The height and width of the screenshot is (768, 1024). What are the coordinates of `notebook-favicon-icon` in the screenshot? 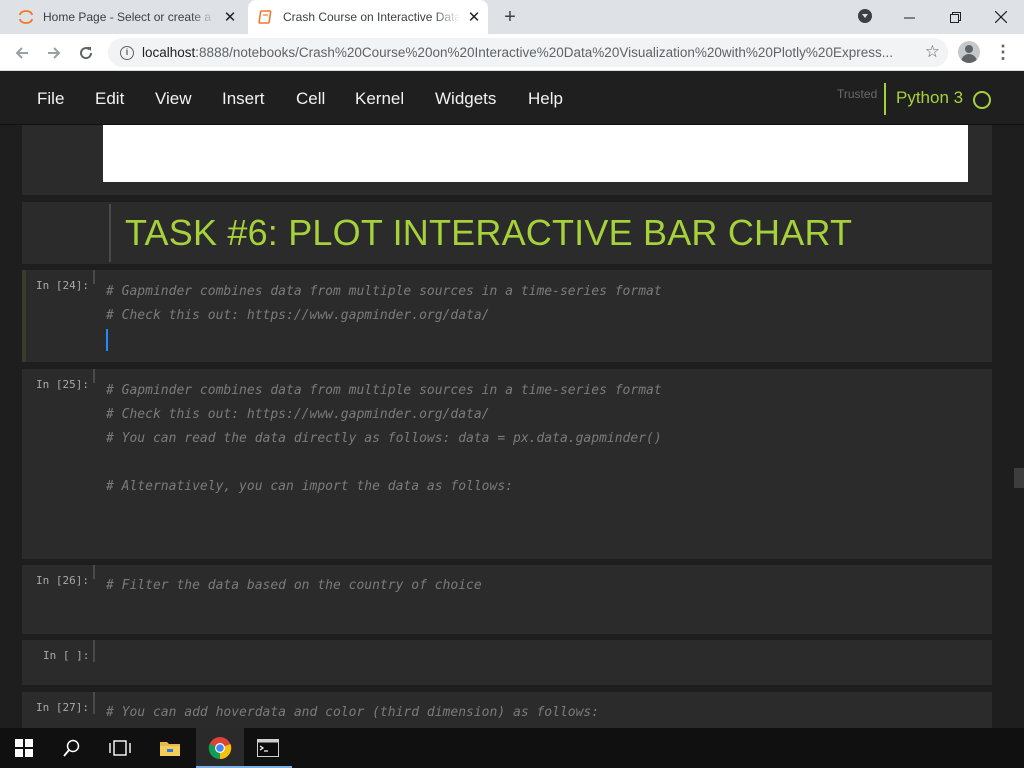 It's located at (265, 17).